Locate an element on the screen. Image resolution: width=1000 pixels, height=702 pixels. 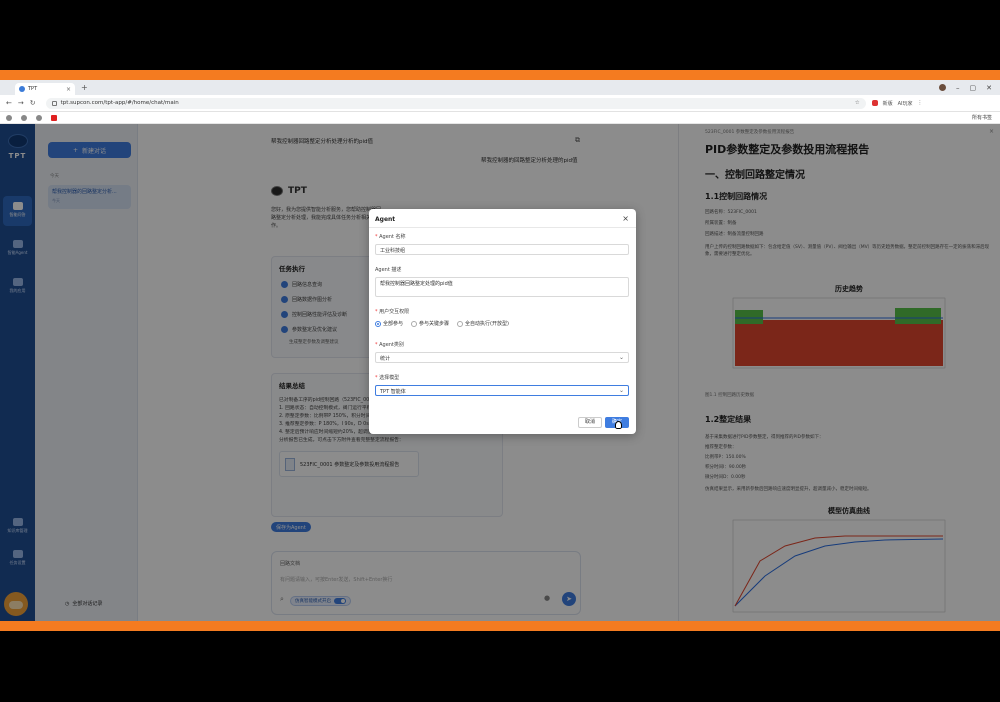
divider is located at coordinates (502, 227).